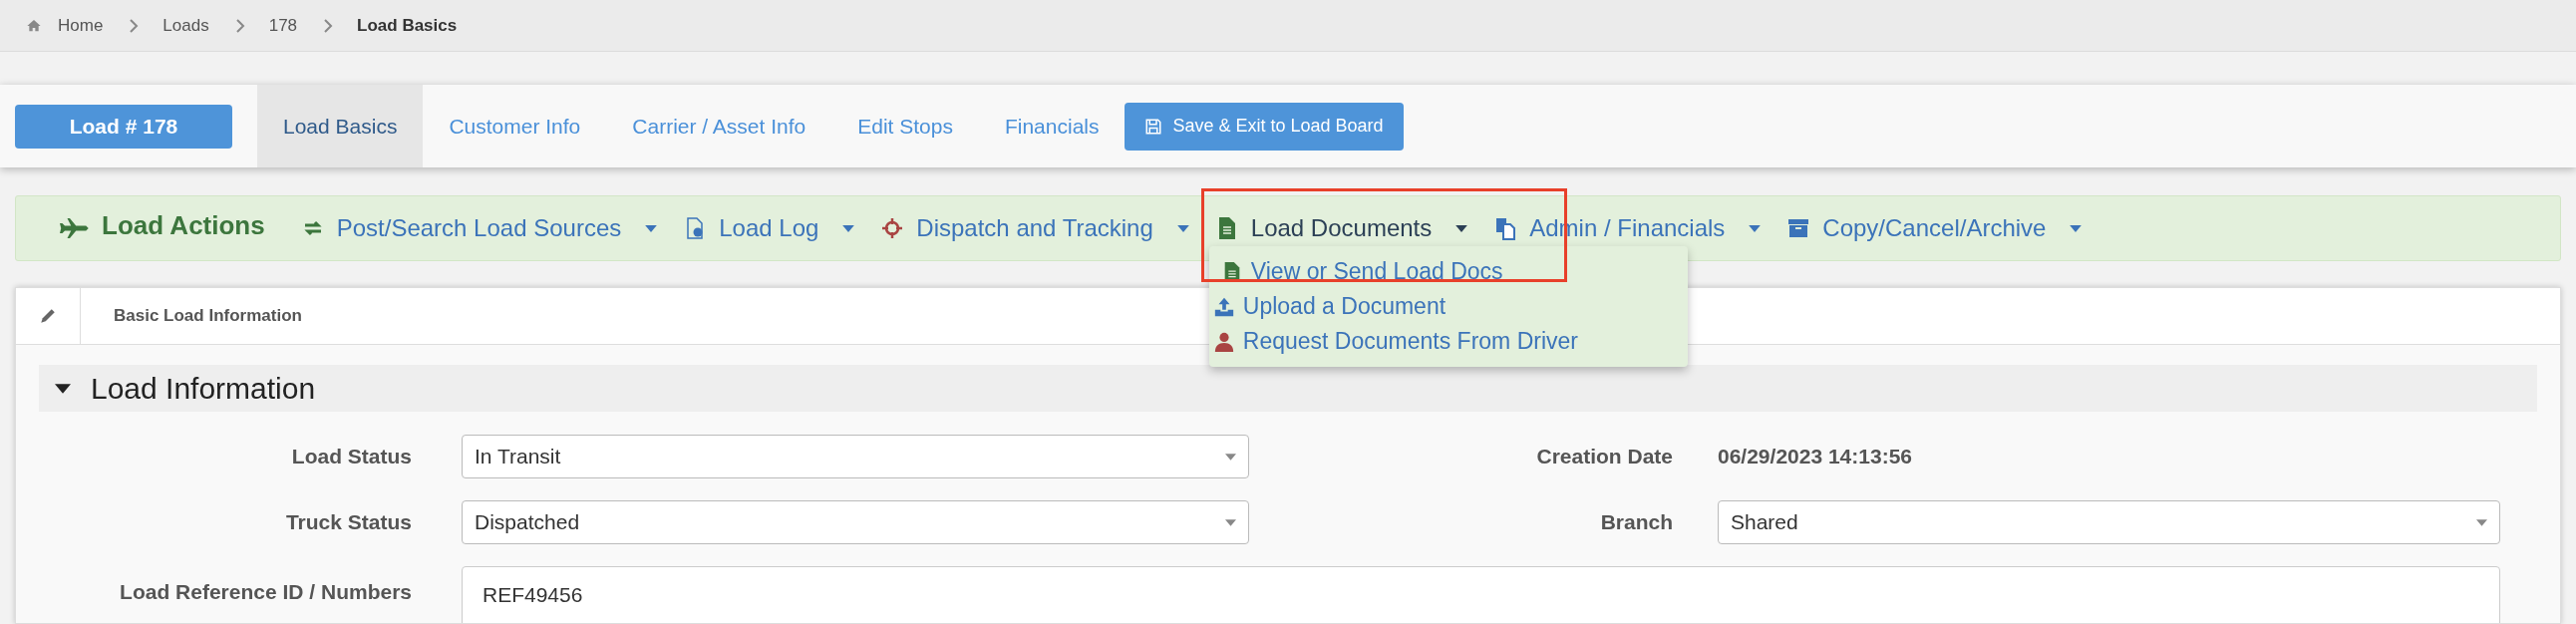 Image resolution: width=2576 pixels, height=624 pixels. Describe the element at coordinates (183, 225) in the screenshot. I see `load-actions-title: Load Actions` at that location.